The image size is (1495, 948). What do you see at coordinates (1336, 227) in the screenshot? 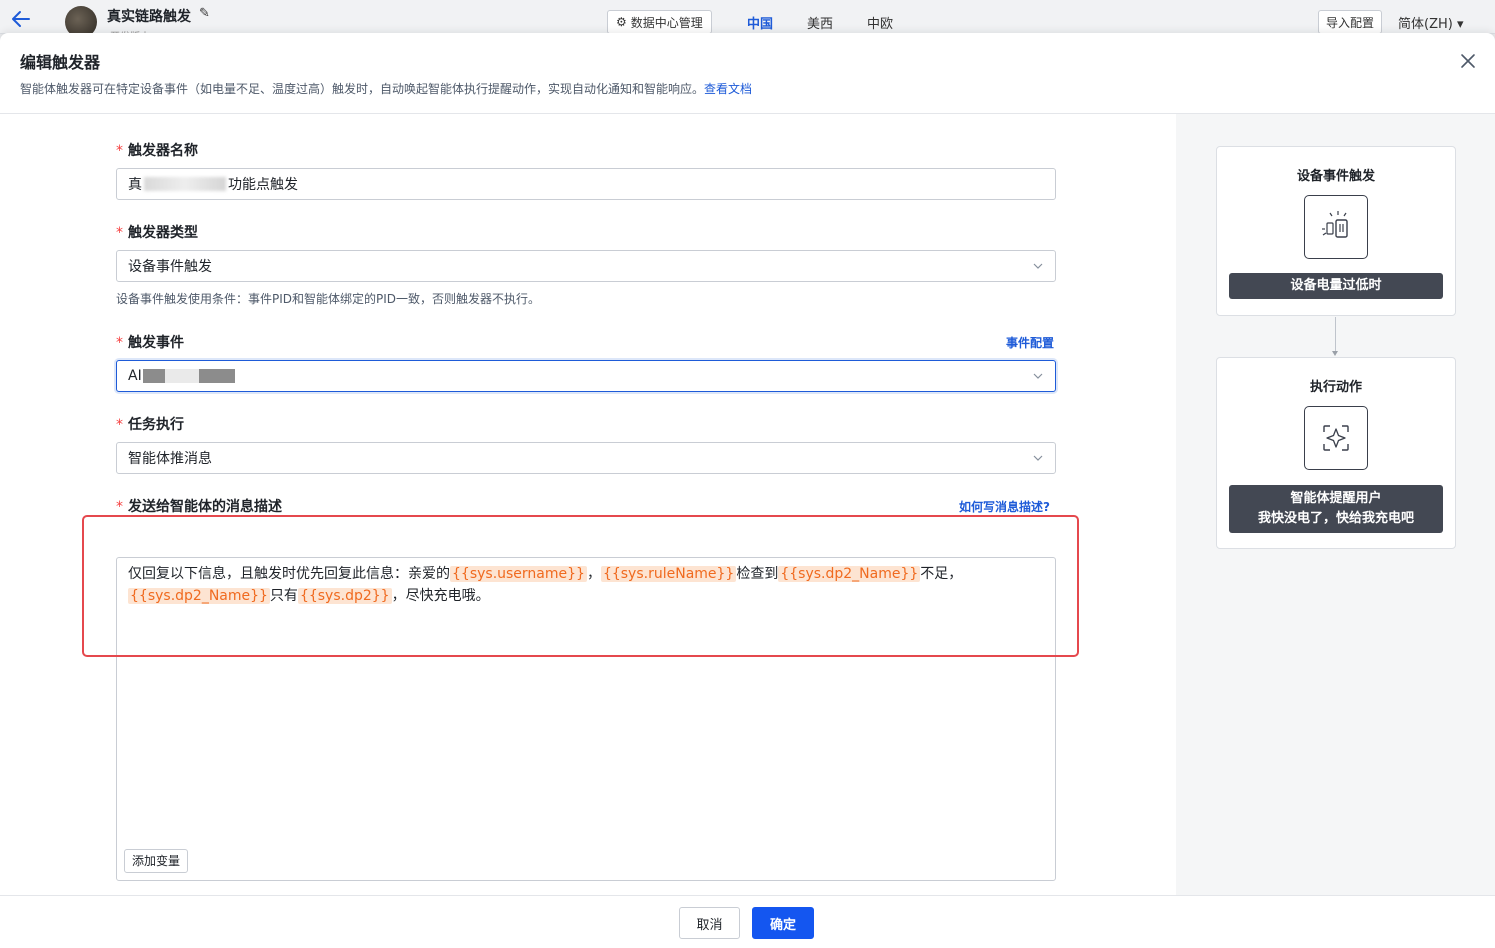
I see `device-alert-icon` at bounding box center [1336, 227].